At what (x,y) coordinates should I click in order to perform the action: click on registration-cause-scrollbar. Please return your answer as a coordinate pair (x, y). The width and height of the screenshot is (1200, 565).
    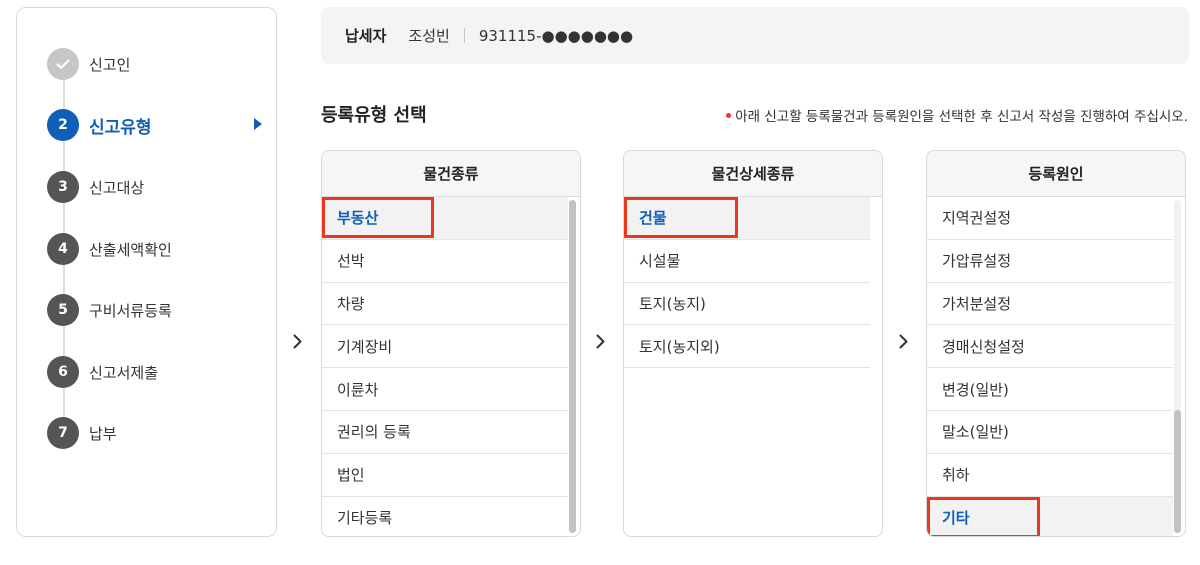
    Looking at the image, I should click on (1177, 366).